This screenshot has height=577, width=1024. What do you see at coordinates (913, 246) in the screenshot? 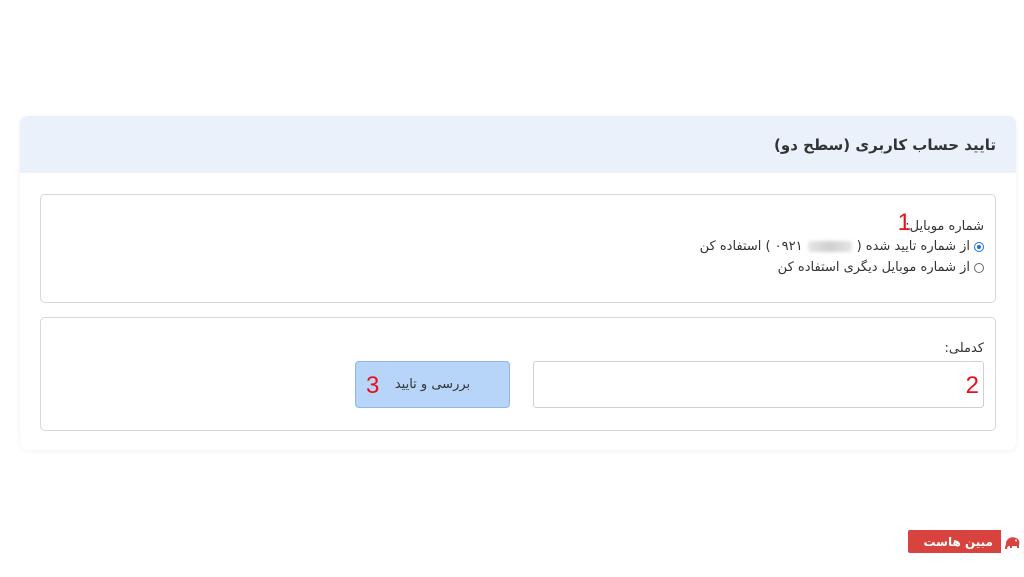
I see `verified-option-prefix: از شماره تایید شده (` at bounding box center [913, 246].